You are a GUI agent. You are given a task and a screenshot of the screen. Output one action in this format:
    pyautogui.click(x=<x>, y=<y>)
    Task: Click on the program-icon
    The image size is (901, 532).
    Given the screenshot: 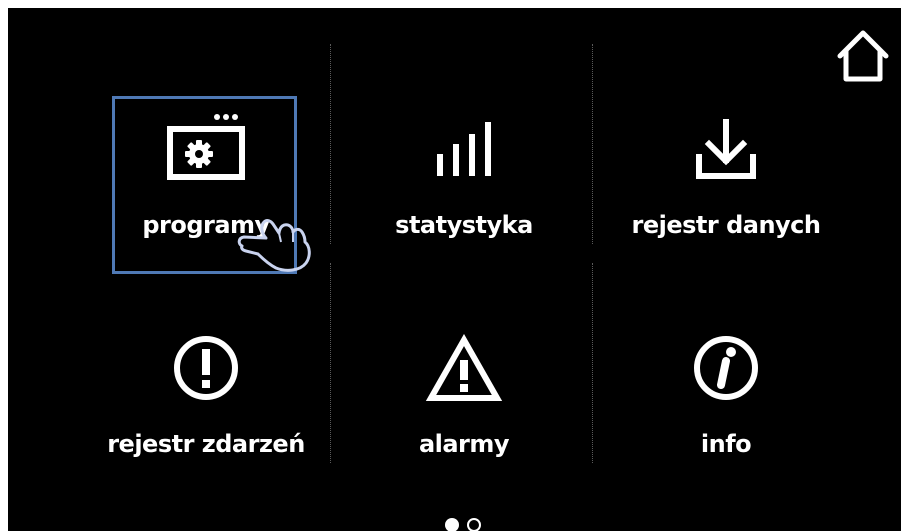 What is the action you would take?
    pyautogui.click(x=206, y=147)
    